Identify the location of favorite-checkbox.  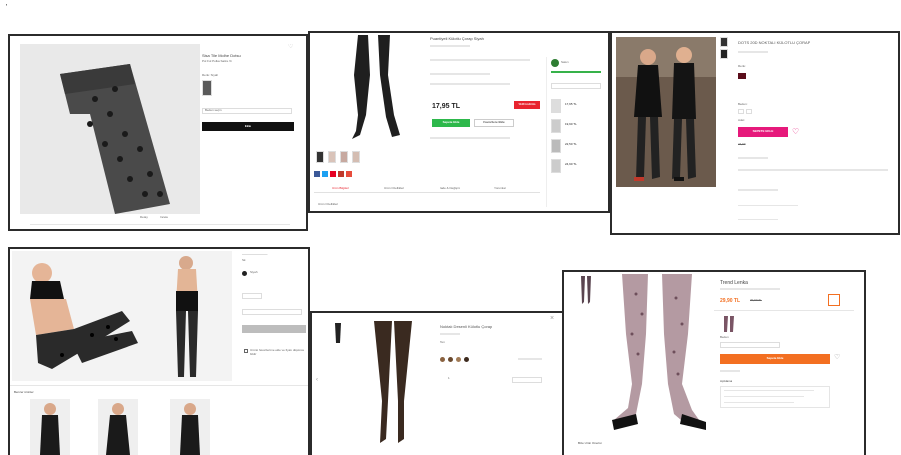
(246, 351).